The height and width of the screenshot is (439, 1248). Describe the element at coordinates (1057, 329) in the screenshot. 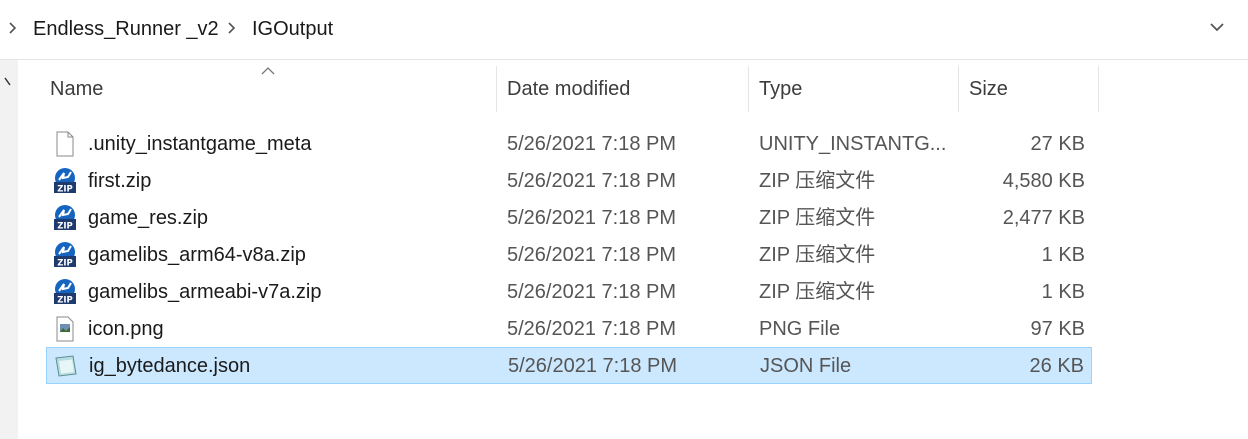

I see `file-size: 97 KB` at that location.